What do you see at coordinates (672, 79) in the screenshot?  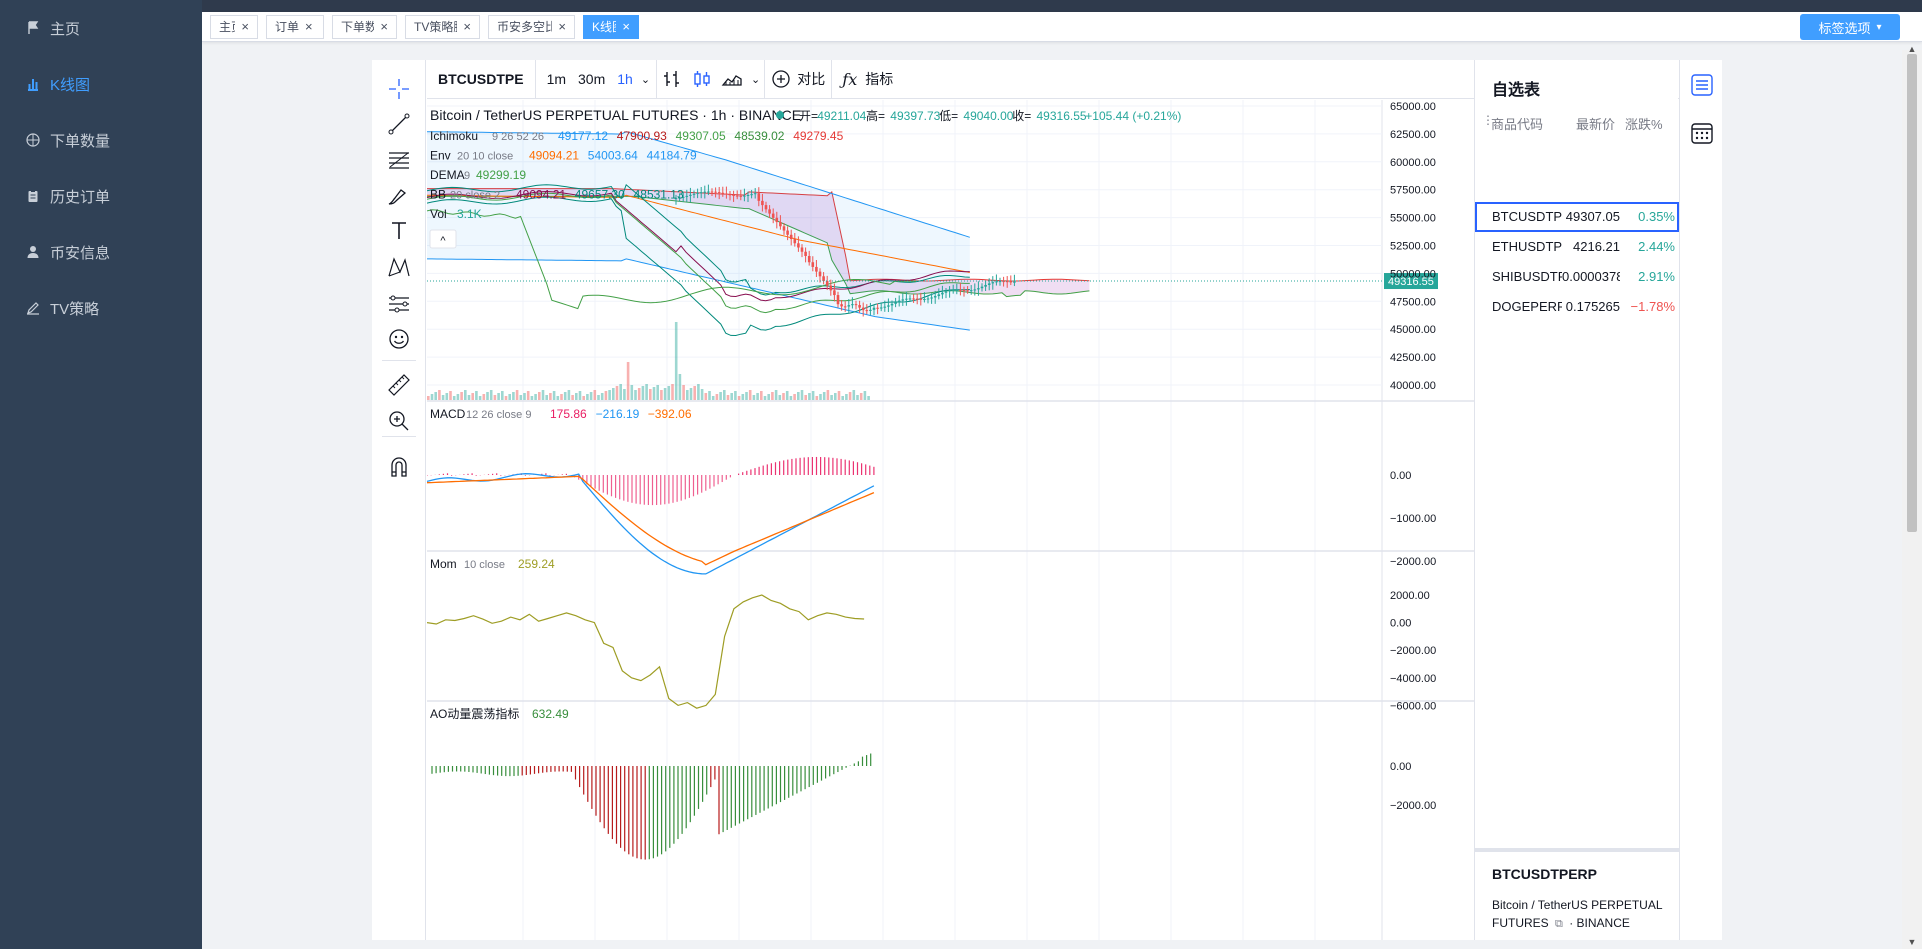 I see `bar-style-icon` at bounding box center [672, 79].